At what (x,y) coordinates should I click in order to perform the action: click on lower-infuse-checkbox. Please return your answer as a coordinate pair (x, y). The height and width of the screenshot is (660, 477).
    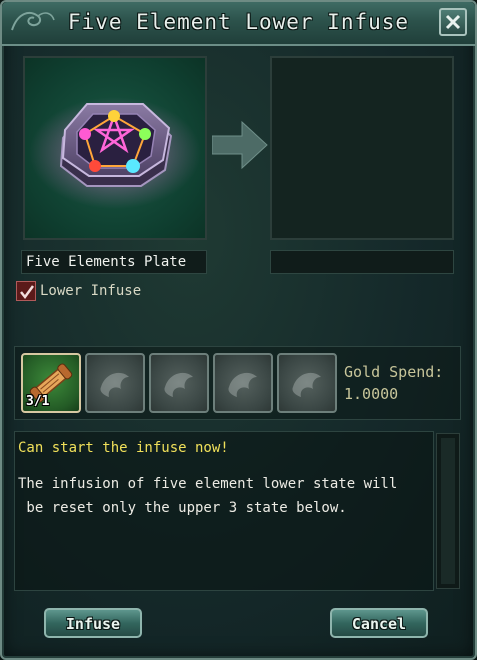
    Looking at the image, I should click on (26, 291).